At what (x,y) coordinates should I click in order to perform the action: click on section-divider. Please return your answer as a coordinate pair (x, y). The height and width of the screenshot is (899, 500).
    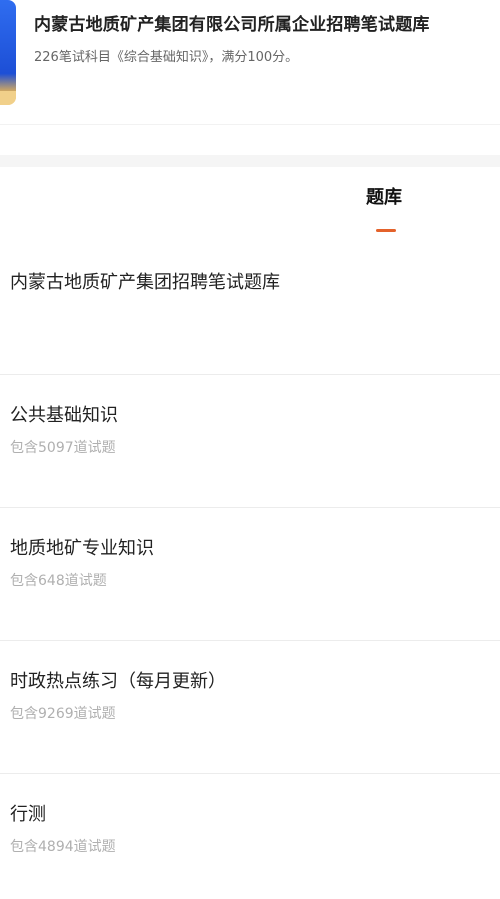
    Looking at the image, I should click on (250, 146).